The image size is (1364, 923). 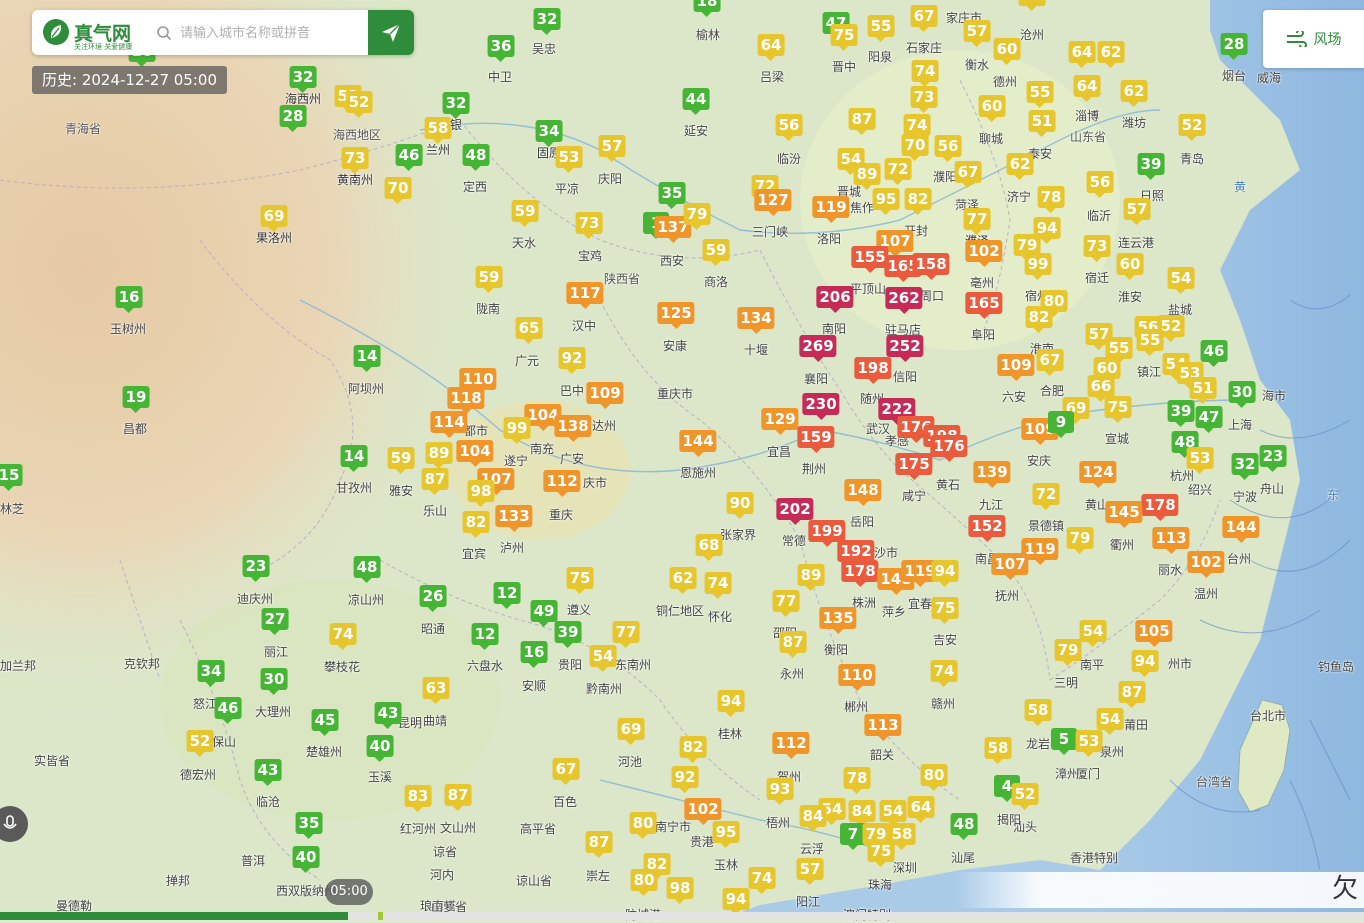 I want to click on aqi-marker: 44, so click(x=696, y=101).